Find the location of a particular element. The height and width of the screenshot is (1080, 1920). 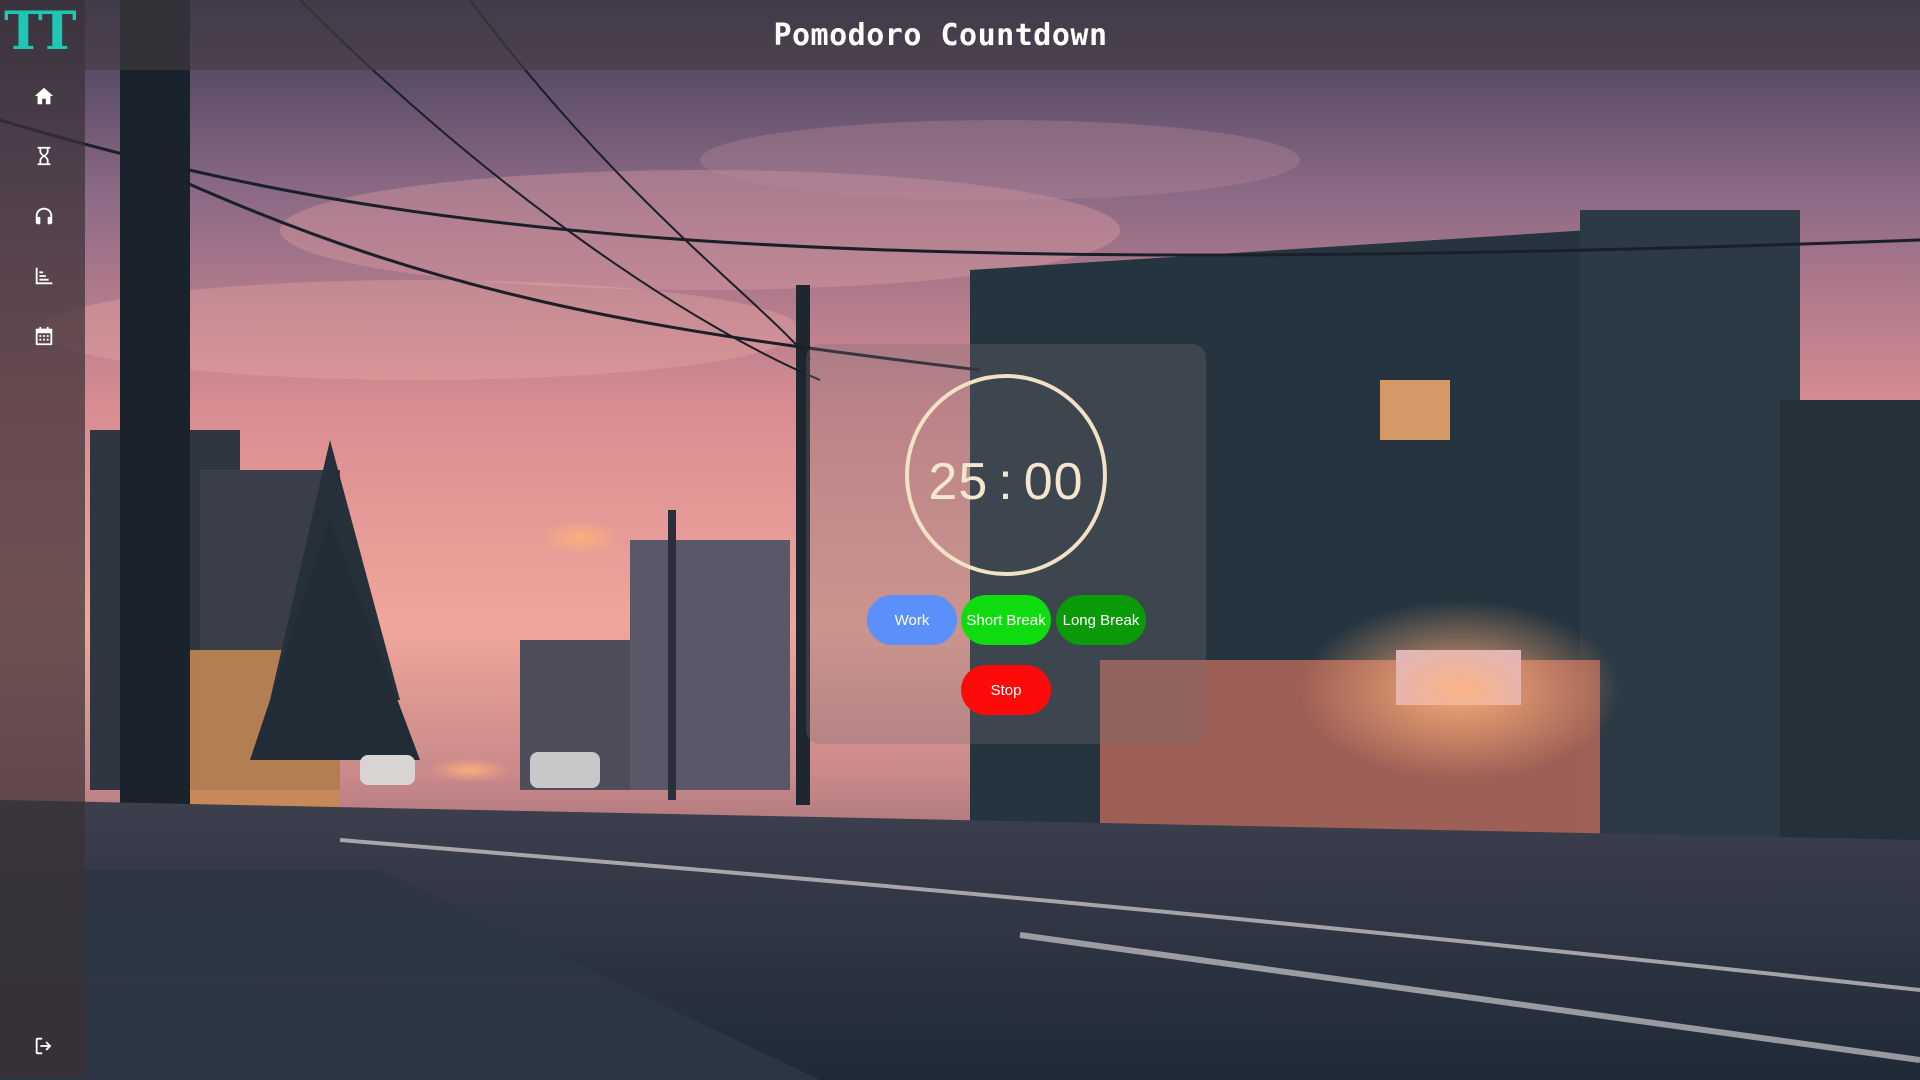

timer-dial: 25 : 00 is located at coordinates (1006, 475).